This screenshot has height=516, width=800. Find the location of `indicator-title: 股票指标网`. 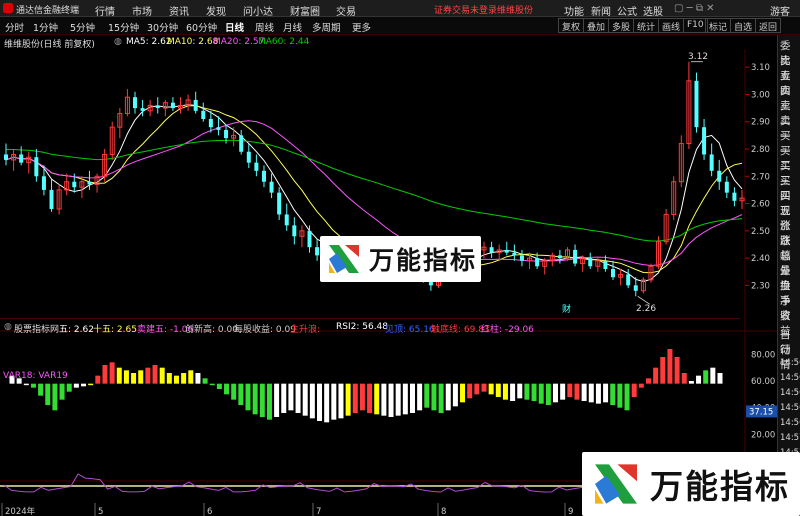

indicator-title: 股票指标网 is located at coordinates (36, 328).